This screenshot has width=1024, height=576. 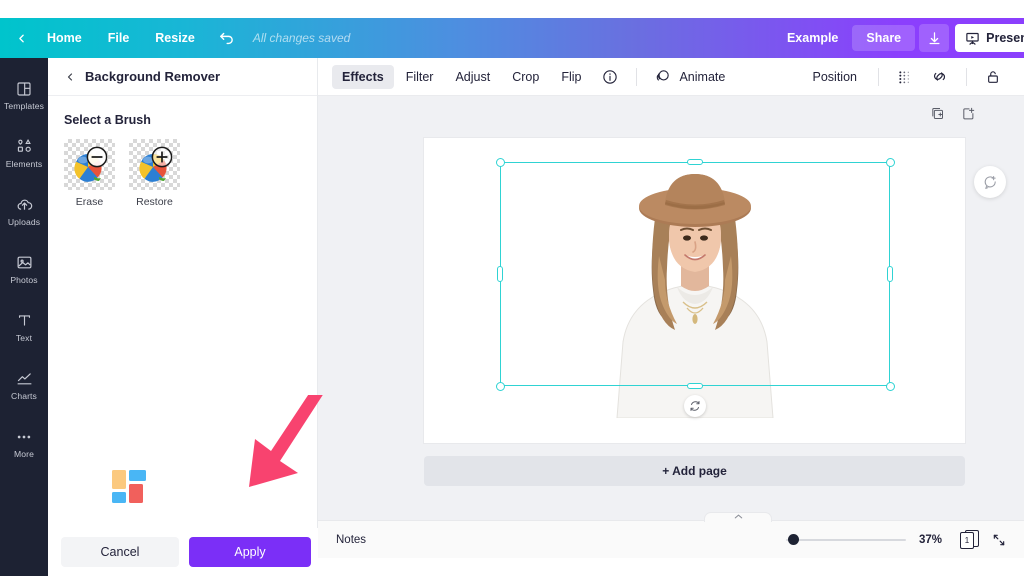 What do you see at coordinates (890, 386) in the screenshot?
I see `handle-bottom-right` at bounding box center [890, 386].